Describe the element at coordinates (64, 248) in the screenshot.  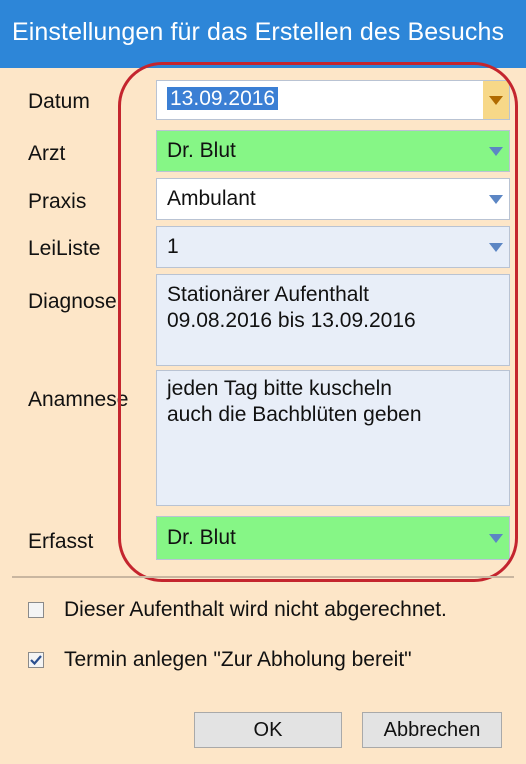
I see `leiliste-label: LeiListe` at that location.